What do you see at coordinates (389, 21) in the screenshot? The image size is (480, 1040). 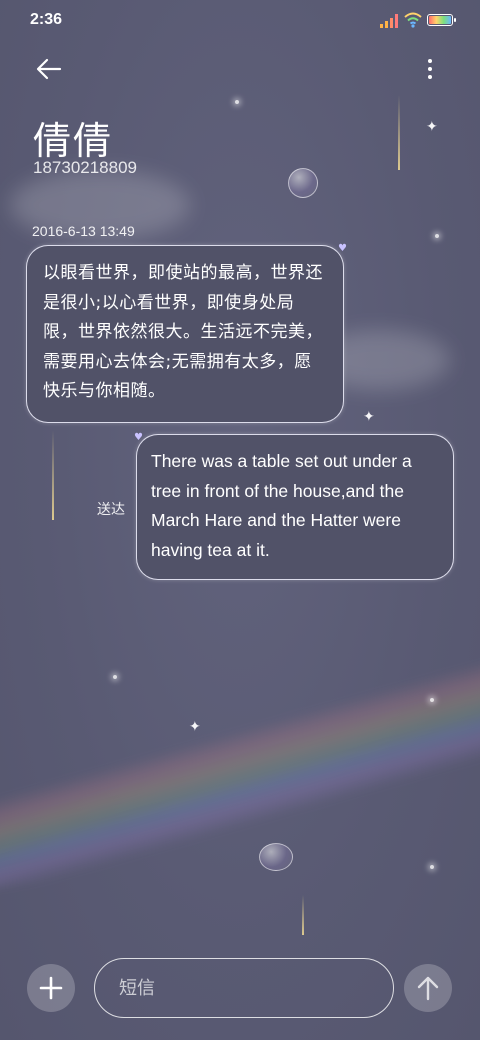 I see `signal-icon` at bounding box center [389, 21].